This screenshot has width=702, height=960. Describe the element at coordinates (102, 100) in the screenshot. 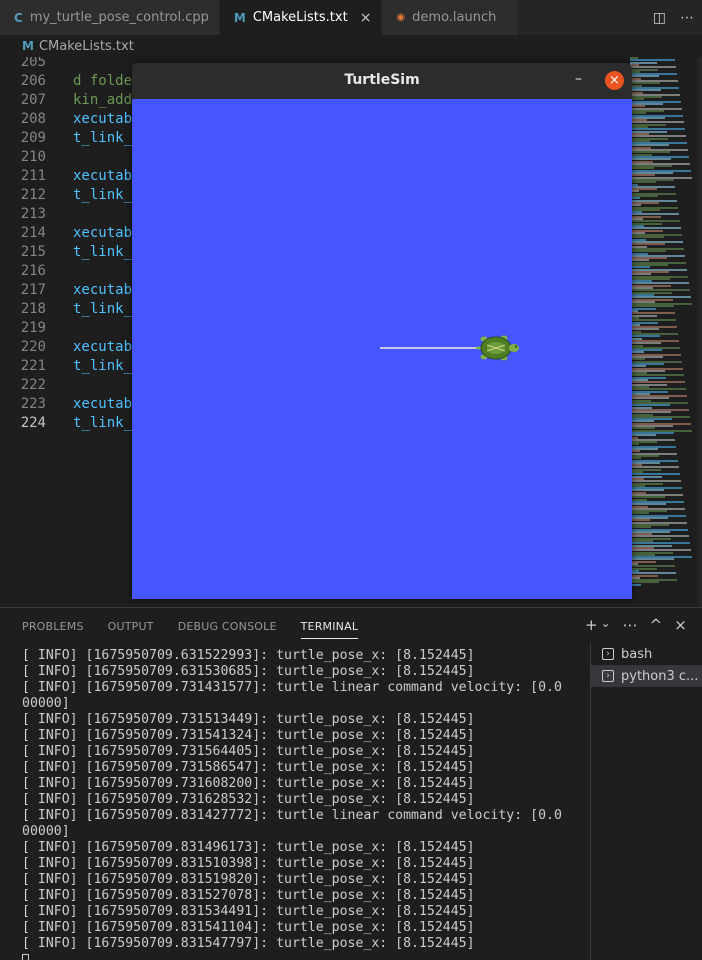

I see `code-line: kin_add` at that location.